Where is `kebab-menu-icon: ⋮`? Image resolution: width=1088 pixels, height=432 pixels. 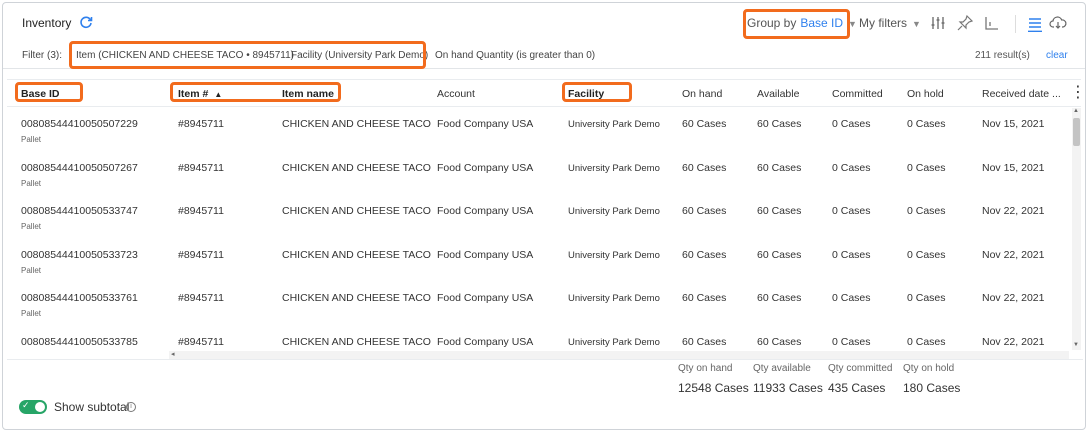 kebab-menu-icon: ⋮ is located at coordinates (1077, 93).